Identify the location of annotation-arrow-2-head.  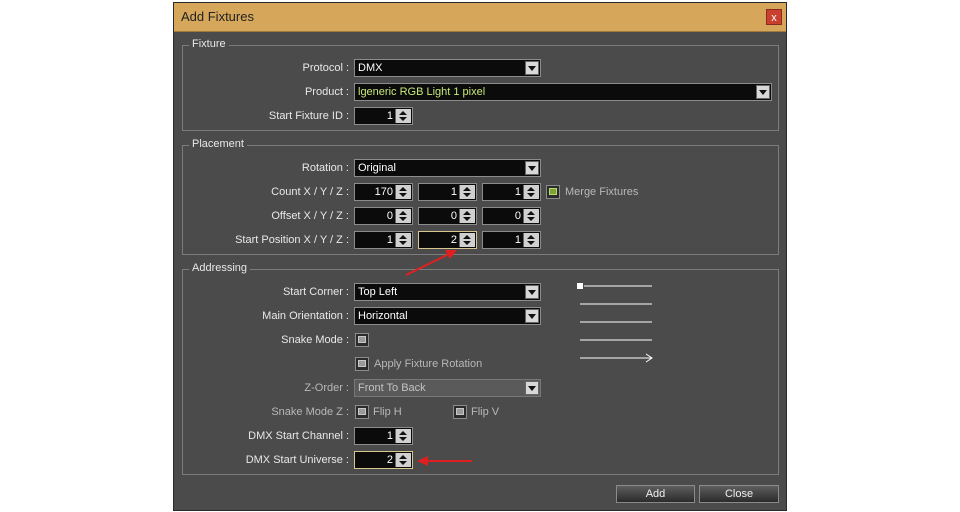
(422, 461).